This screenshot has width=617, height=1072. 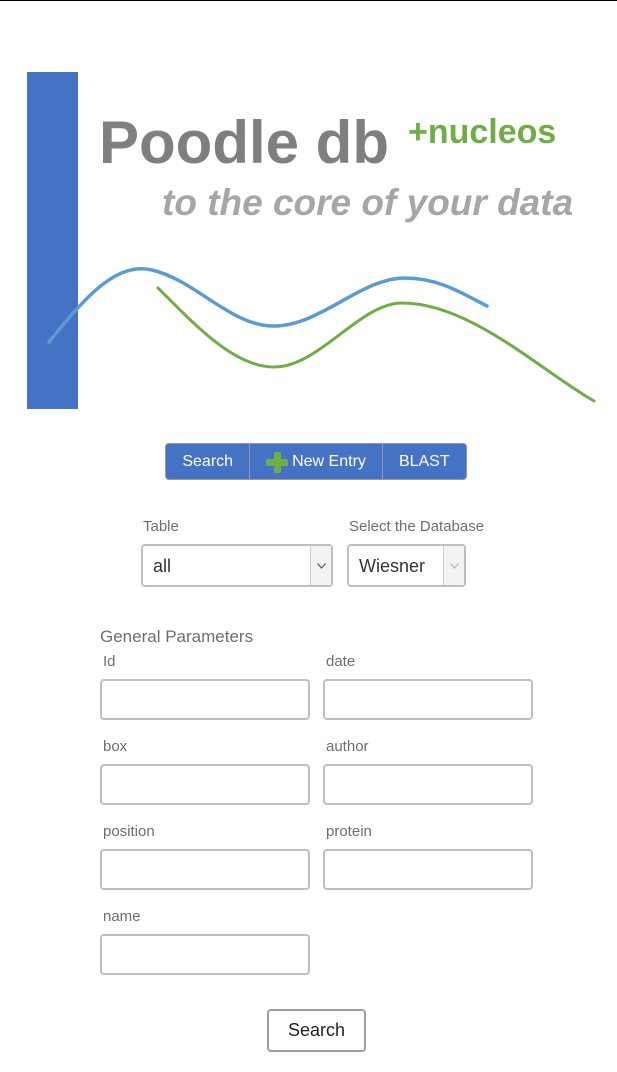 What do you see at coordinates (428, 784) in the screenshot?
I see `author-field` at bounding box center [428, 784].